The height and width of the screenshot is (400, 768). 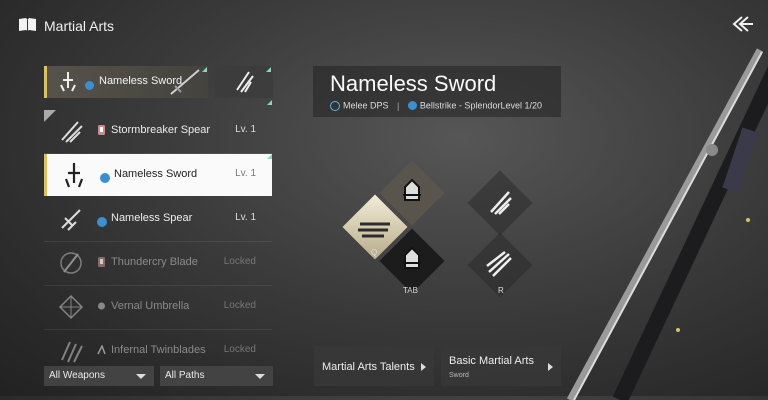 I want to click on weapon-row-nameless-sword: Nameless Sword Lv. 1, so click(x=158, y=175).